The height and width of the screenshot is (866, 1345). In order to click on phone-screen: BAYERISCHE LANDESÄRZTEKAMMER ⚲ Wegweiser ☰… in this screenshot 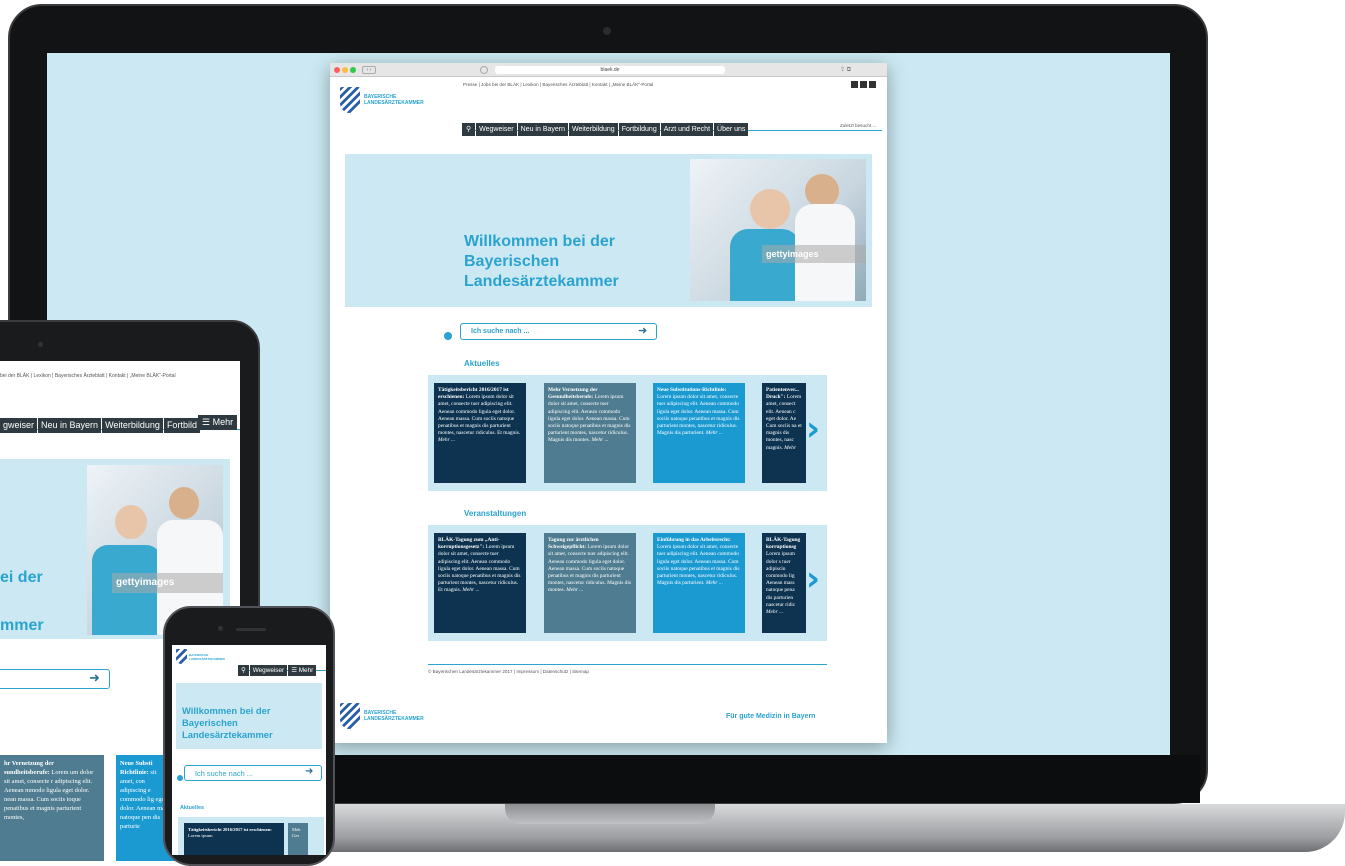, I will do `click(249, 750)`.